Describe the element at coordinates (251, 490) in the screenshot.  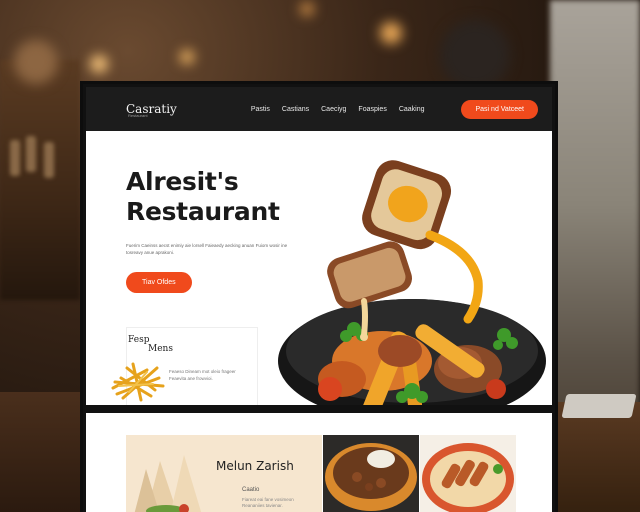
I see `featured-dish-subtitle: Caatio` at that location.